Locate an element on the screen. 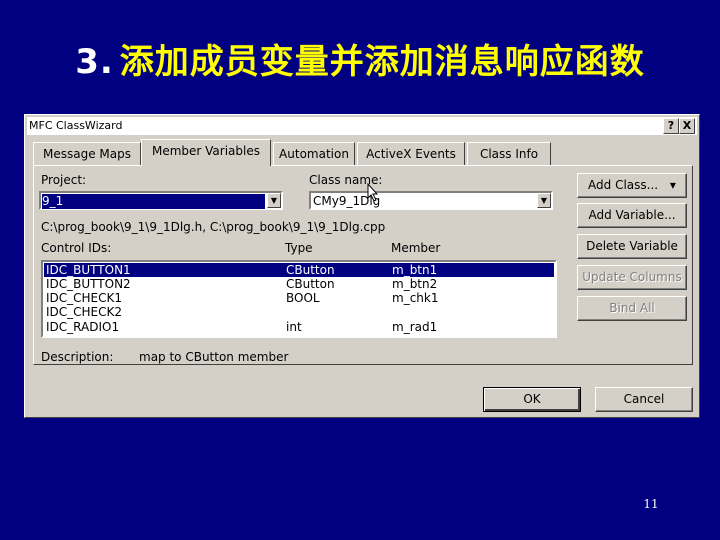 The image size is (720, 540). help-button: ? is located at coordinates (671, 126).